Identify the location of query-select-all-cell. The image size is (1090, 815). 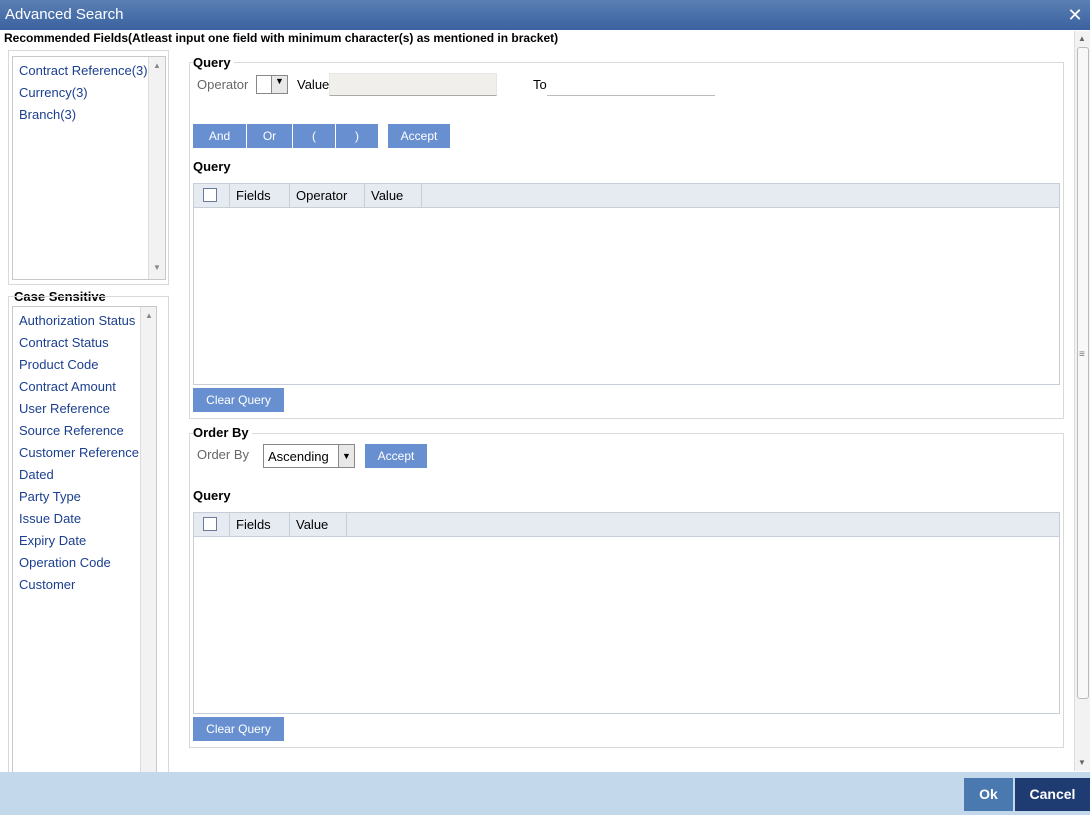
(212, 196).